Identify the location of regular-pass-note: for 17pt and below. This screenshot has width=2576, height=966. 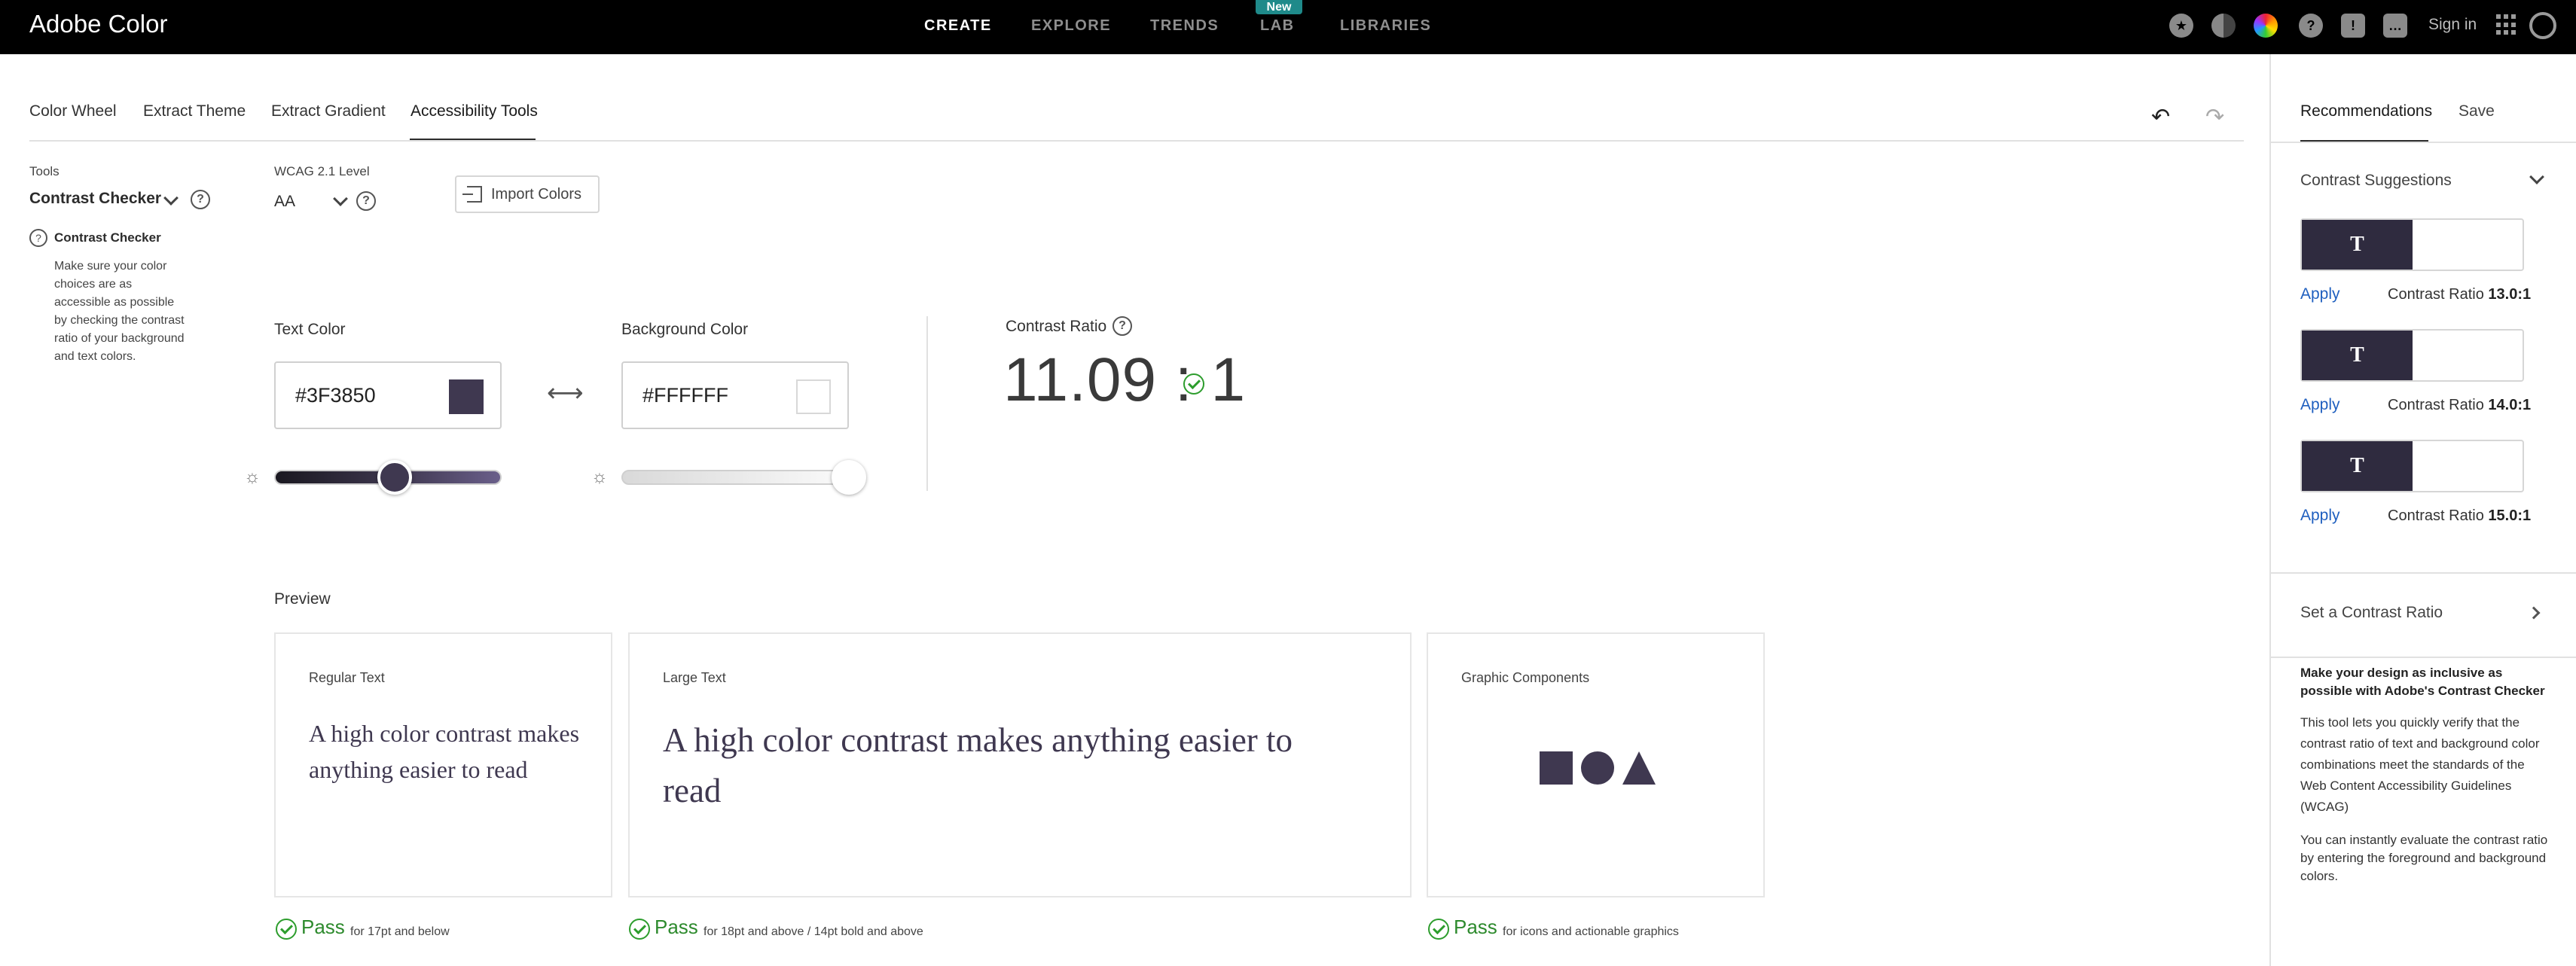
(400, 931).